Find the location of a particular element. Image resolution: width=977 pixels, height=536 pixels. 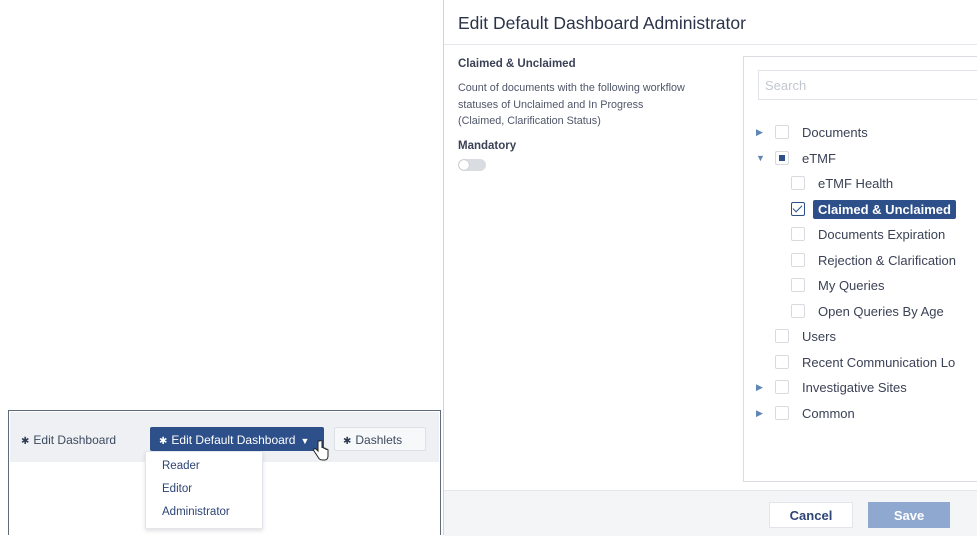

menu-item-editor: Editor is located at coordinates (177, 489).